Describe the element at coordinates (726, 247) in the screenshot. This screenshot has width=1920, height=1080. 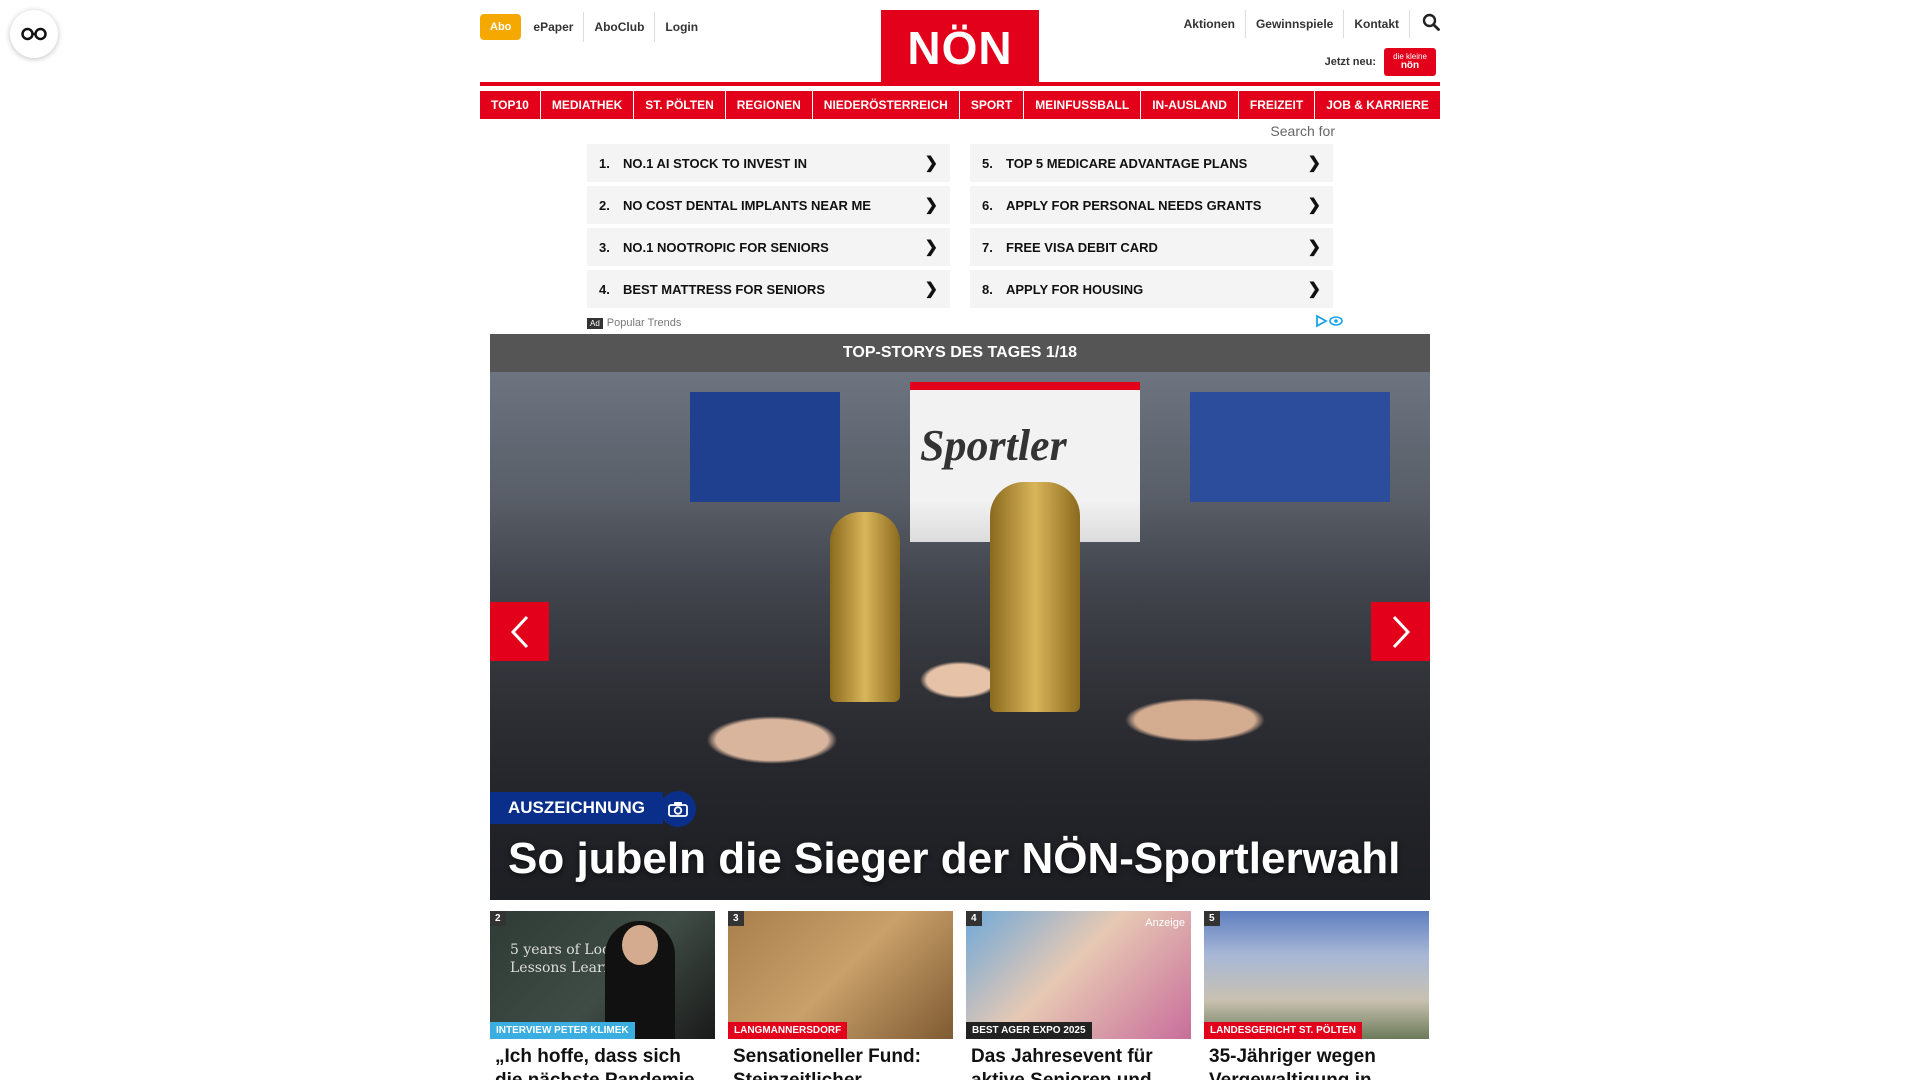
I see `ad-item-text: NO.1 NOOTROPIC FOR SENIORS` at that location.